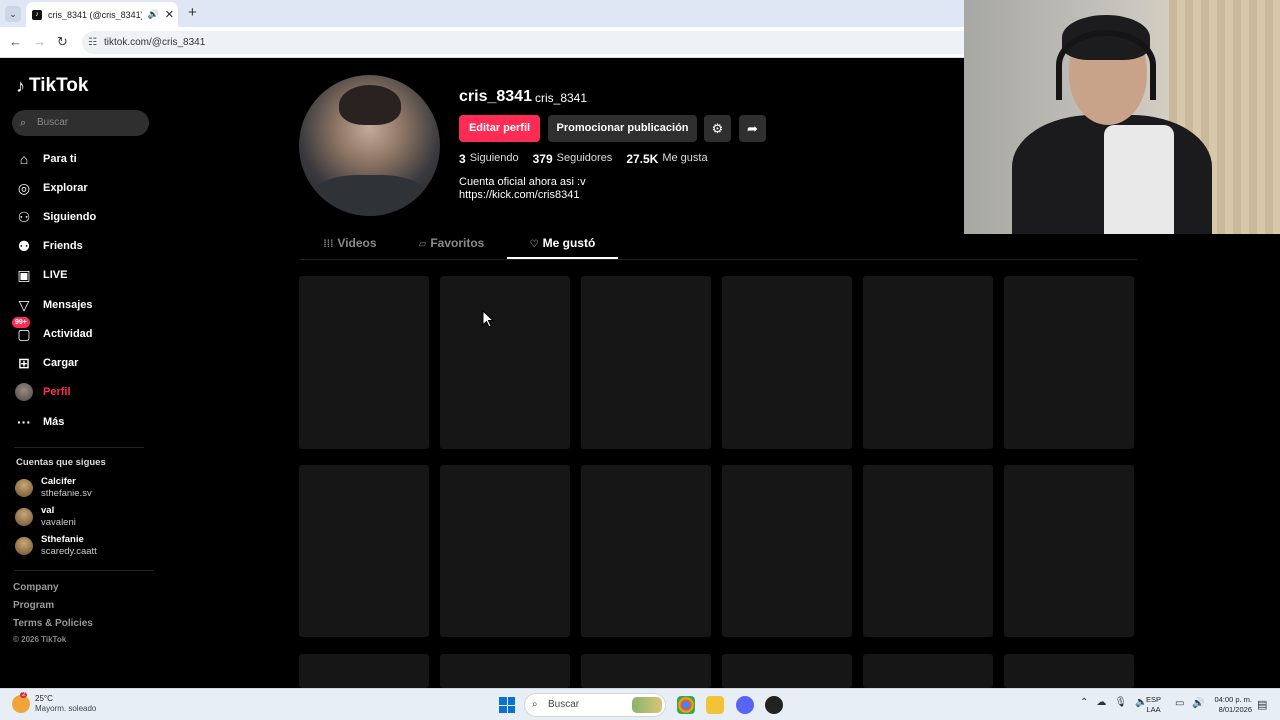  I want to click on new-tab-button: +, so click(192, 12).